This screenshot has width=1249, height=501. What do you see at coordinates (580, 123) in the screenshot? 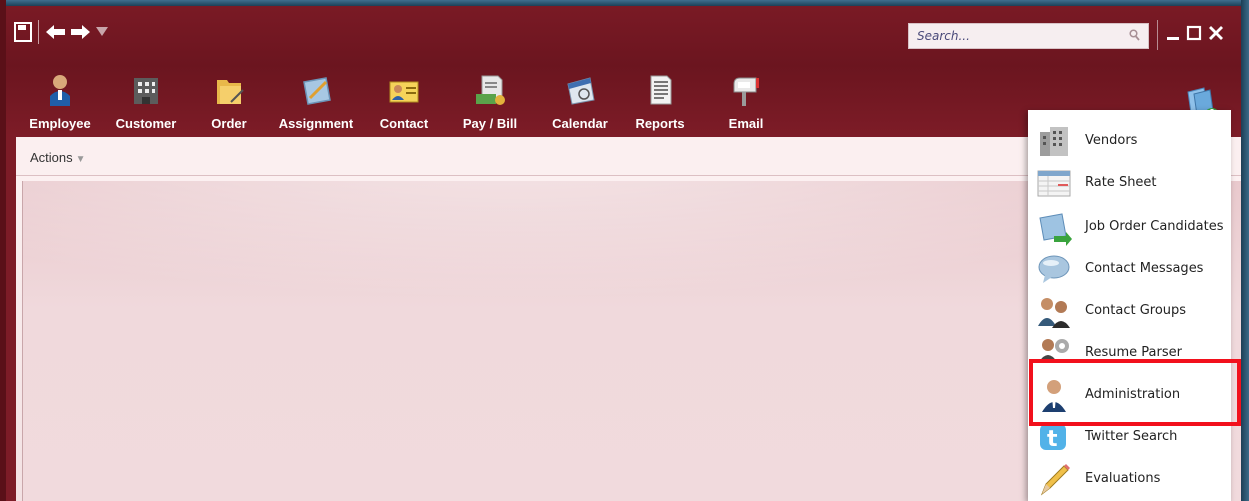
I see `toolbar-calendar-label: Calendar` at bounding box center [580, 123].